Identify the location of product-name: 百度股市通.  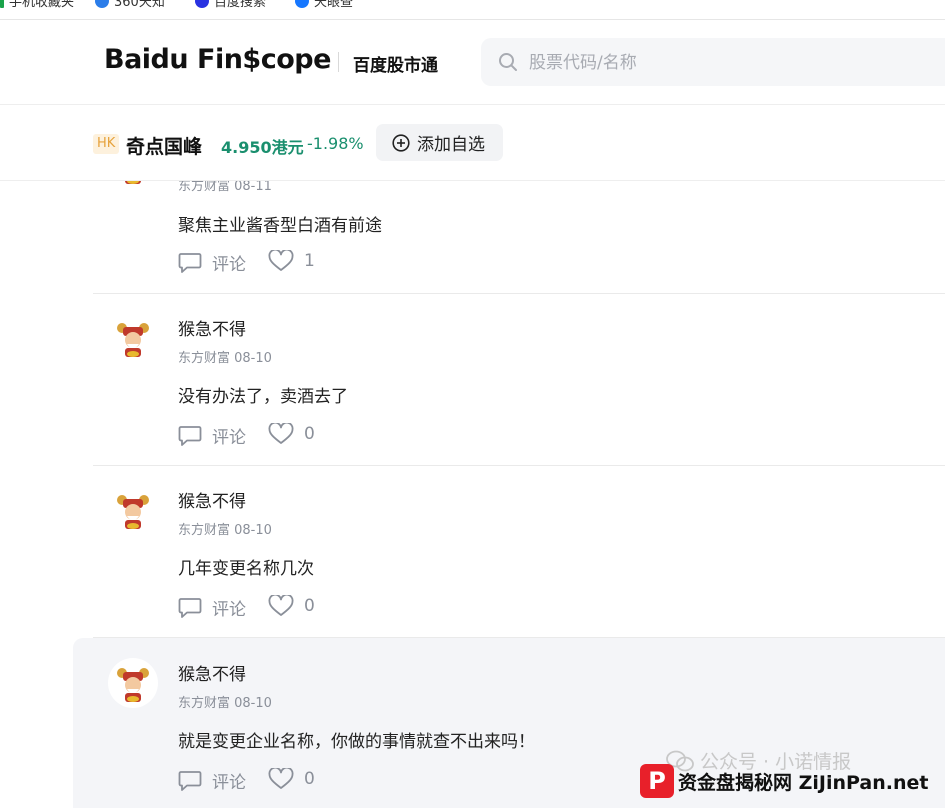
(395, 63).